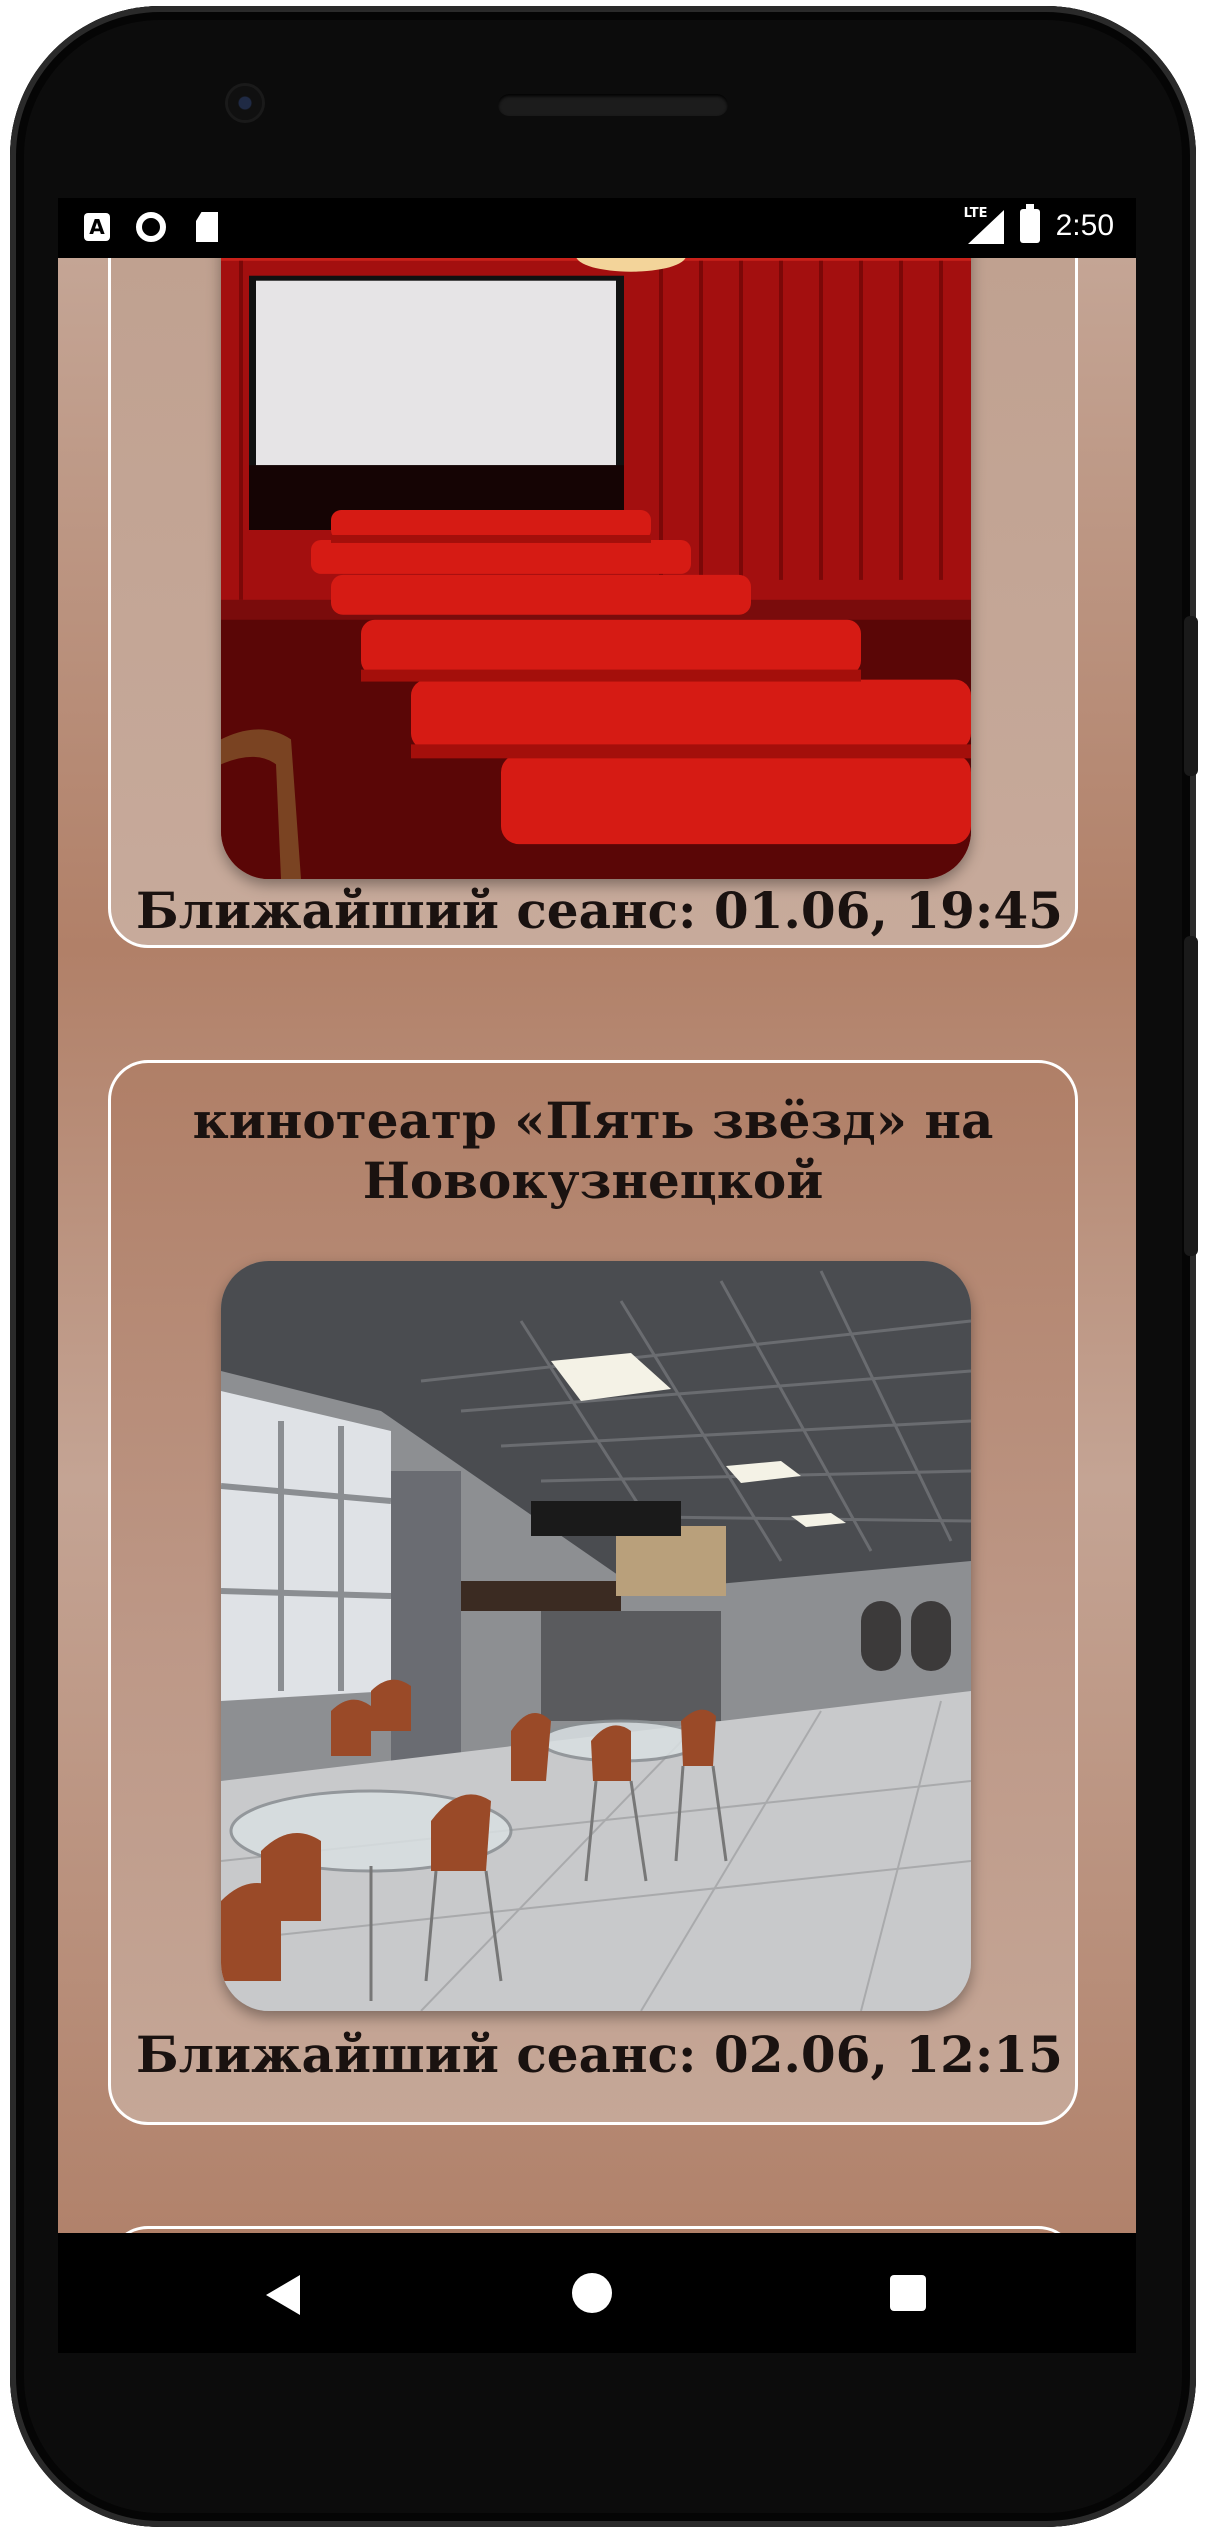 This screenshot has height=2533, width=1206. I want to click on status-bar: A LTE 2:50, so click(597, 228).